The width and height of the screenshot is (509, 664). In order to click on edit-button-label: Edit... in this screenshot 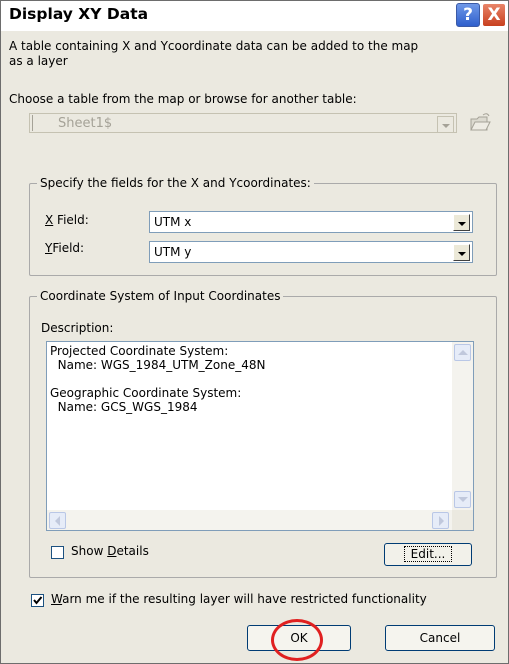, I will do `click(428, 554)`.